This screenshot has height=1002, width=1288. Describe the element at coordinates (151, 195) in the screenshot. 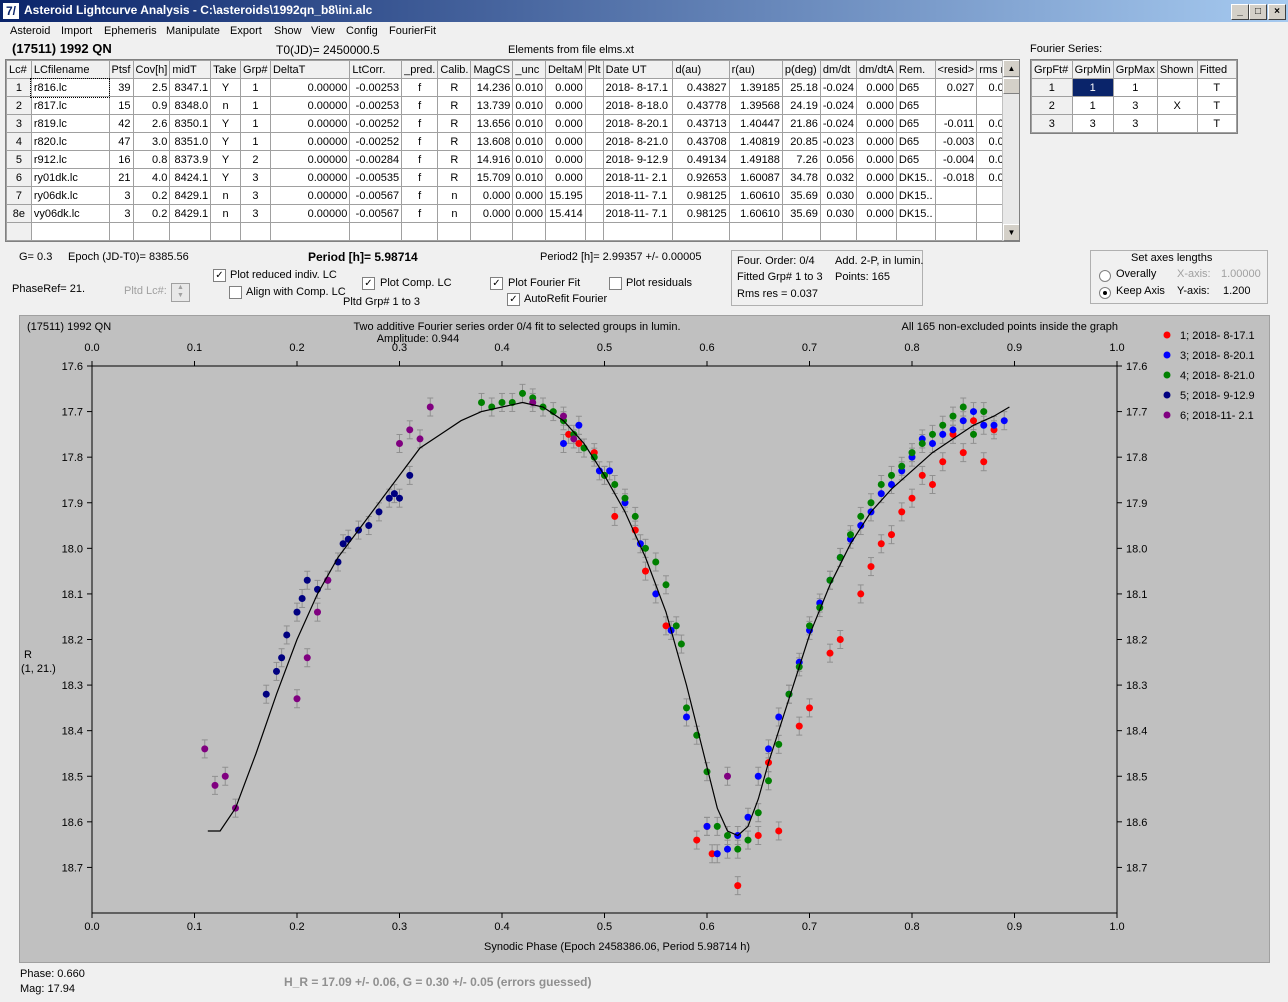

I see `table-cell: 0.2` at that location.